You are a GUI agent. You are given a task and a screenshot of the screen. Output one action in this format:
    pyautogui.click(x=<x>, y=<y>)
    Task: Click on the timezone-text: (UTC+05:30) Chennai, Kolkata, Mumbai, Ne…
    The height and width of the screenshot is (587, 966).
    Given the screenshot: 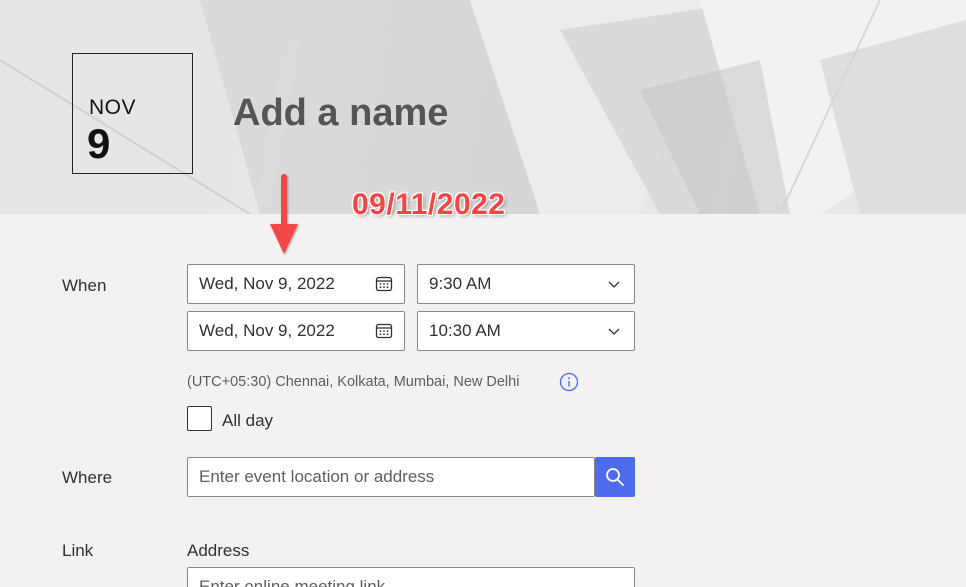 What is the action you would take?
    pyautogui.click(x=353, y=382)
    